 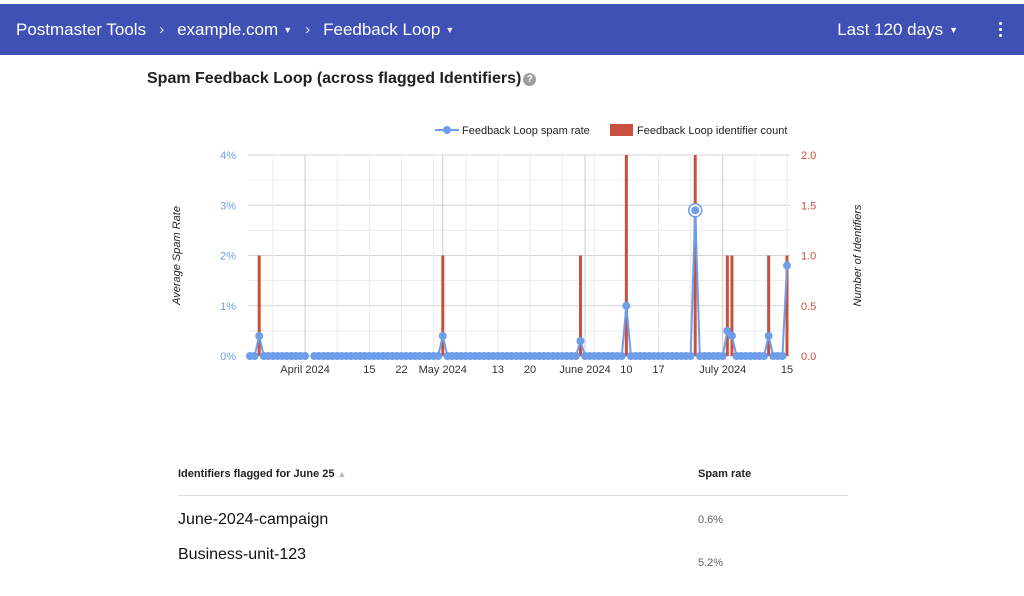 I want to click on legend-label: Feedback Loop spam rate, so click(x=526, y=131).